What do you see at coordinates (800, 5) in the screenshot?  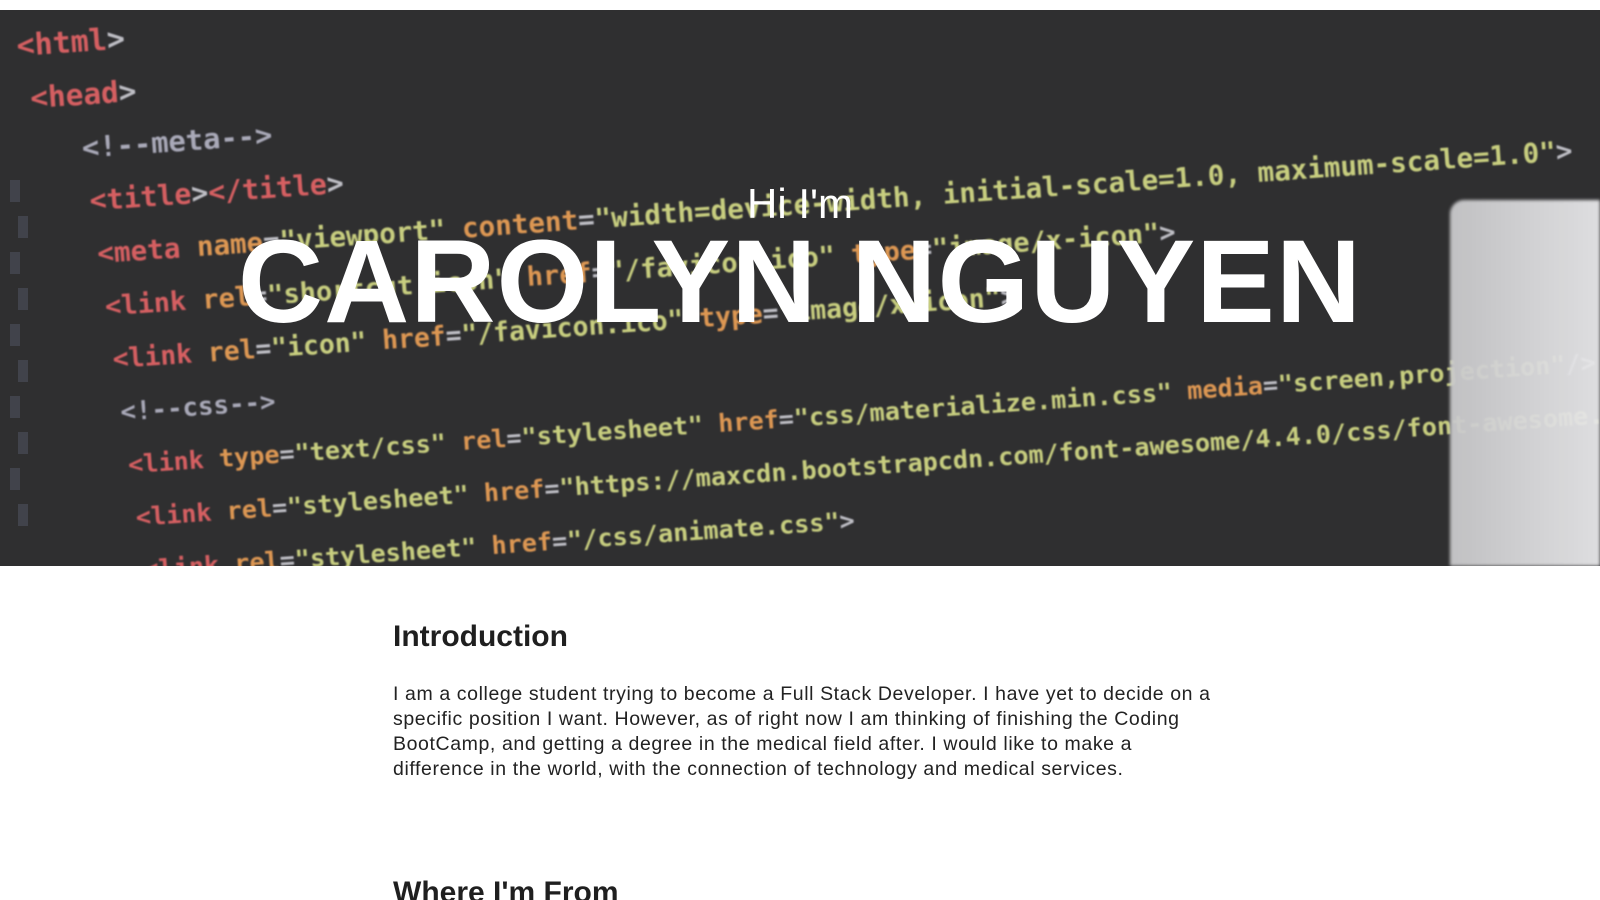 I see `top-strip` at bounding box center [800, 5].